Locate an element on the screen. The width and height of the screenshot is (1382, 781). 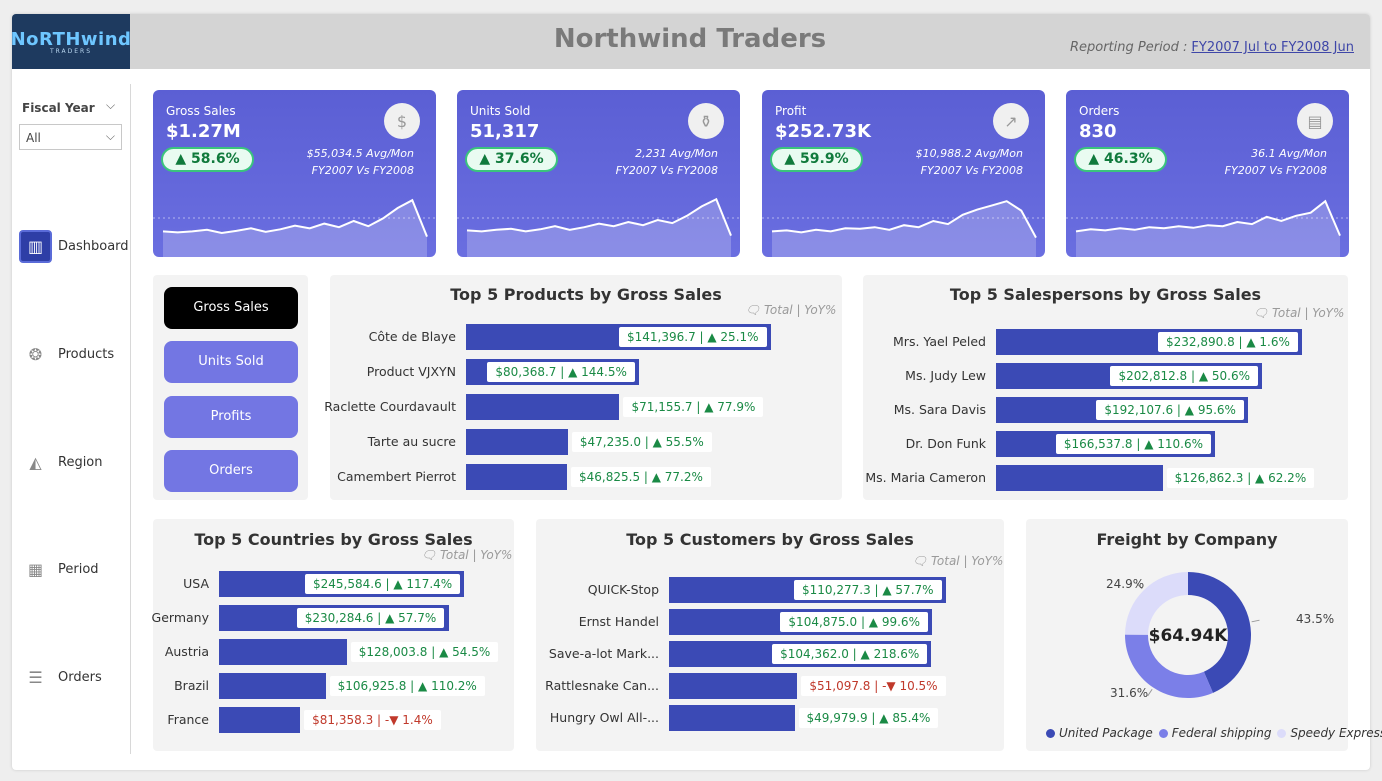
logo-text: NoRTHwind is located at coordinates (71, 39).